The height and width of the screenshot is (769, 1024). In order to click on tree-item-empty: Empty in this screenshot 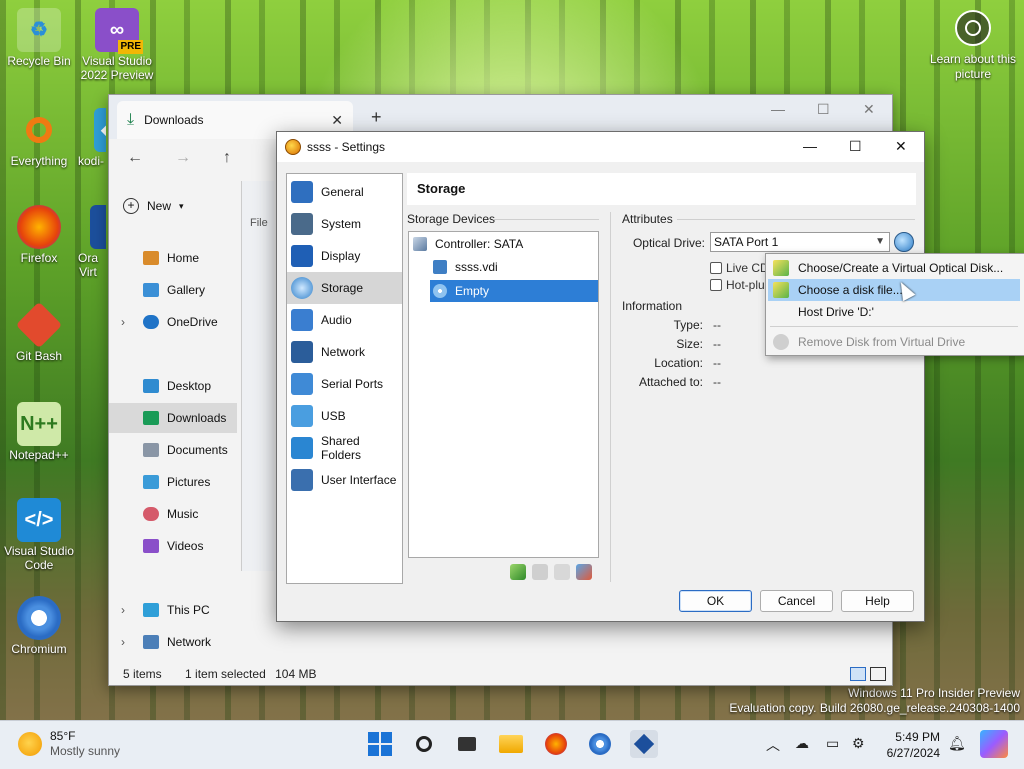, I will do `click(514, 291)`.